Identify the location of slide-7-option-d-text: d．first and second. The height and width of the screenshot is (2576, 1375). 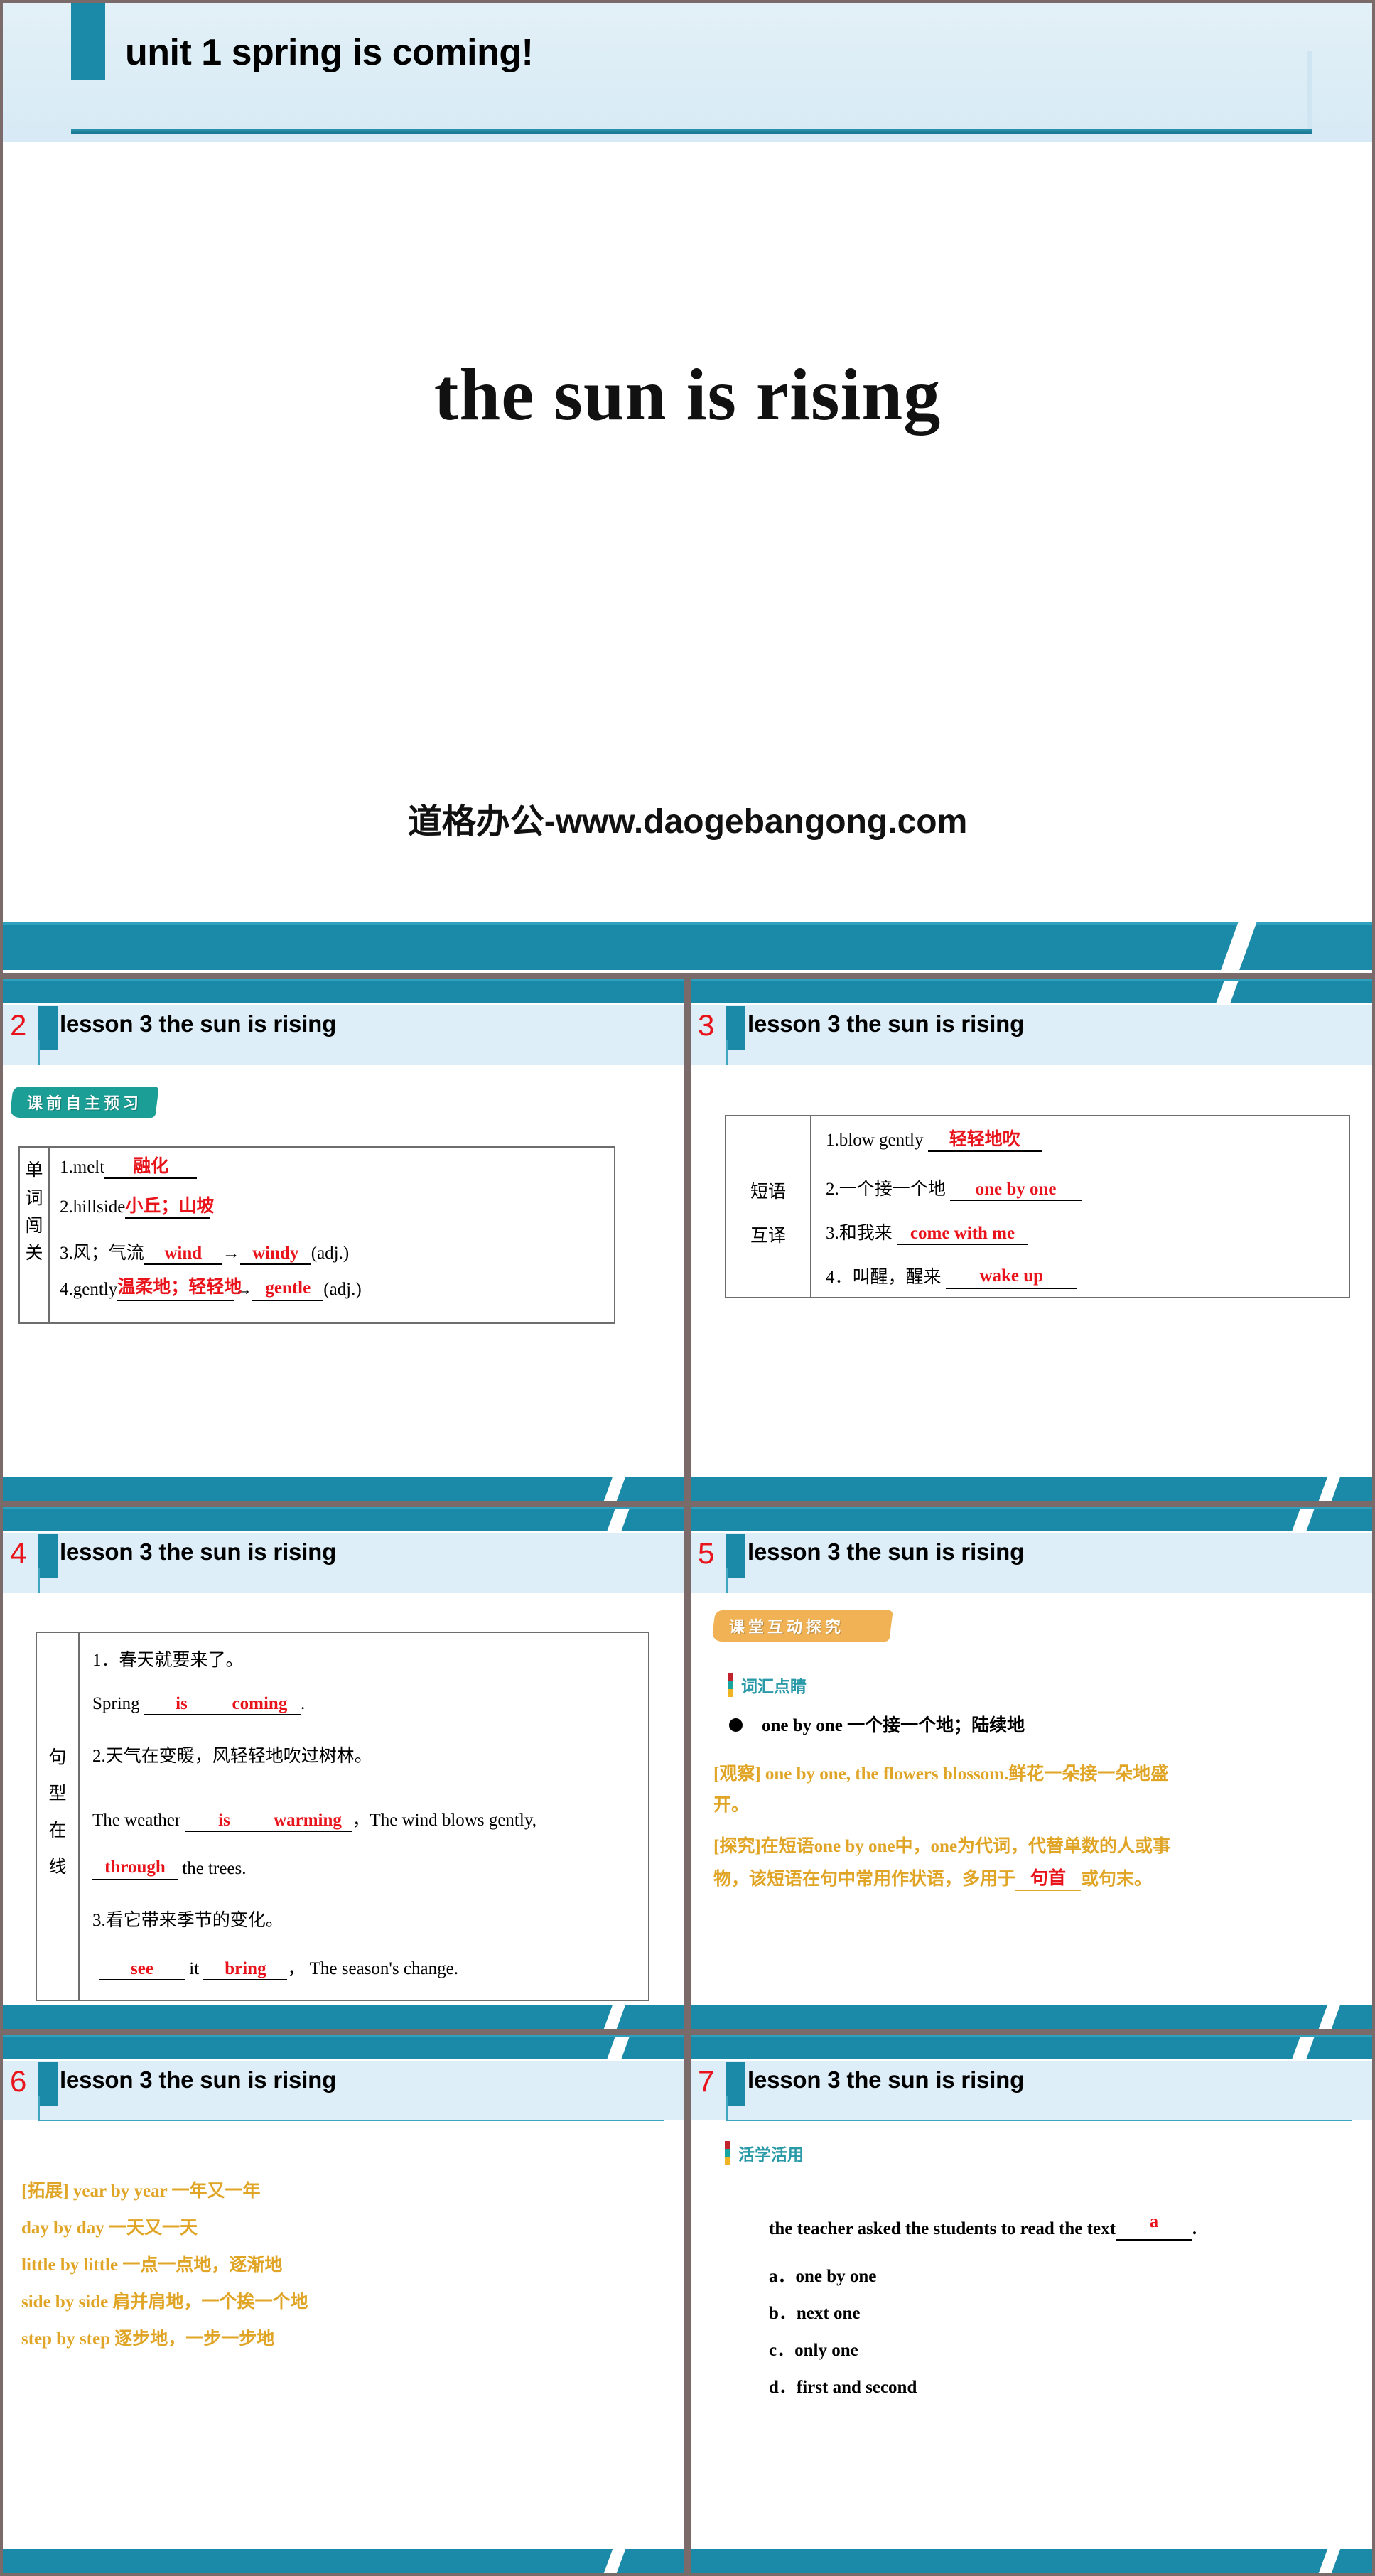
(843, 2387).